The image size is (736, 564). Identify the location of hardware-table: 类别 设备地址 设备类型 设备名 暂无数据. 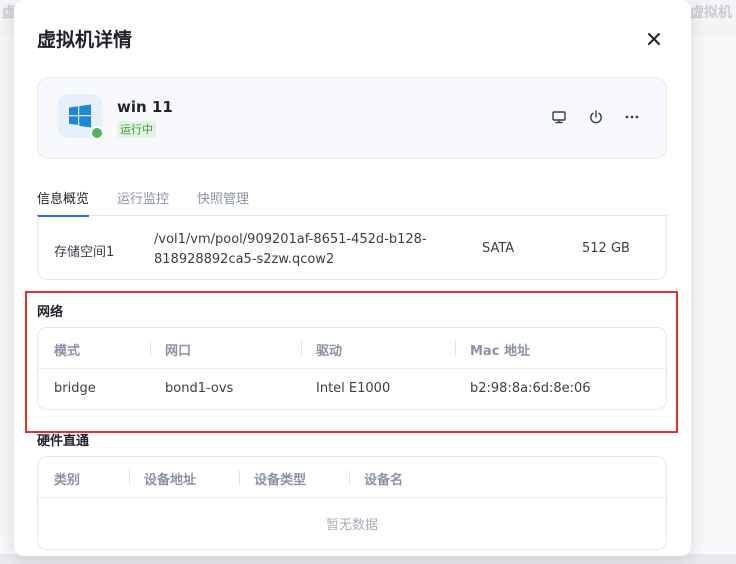
(352, 503).